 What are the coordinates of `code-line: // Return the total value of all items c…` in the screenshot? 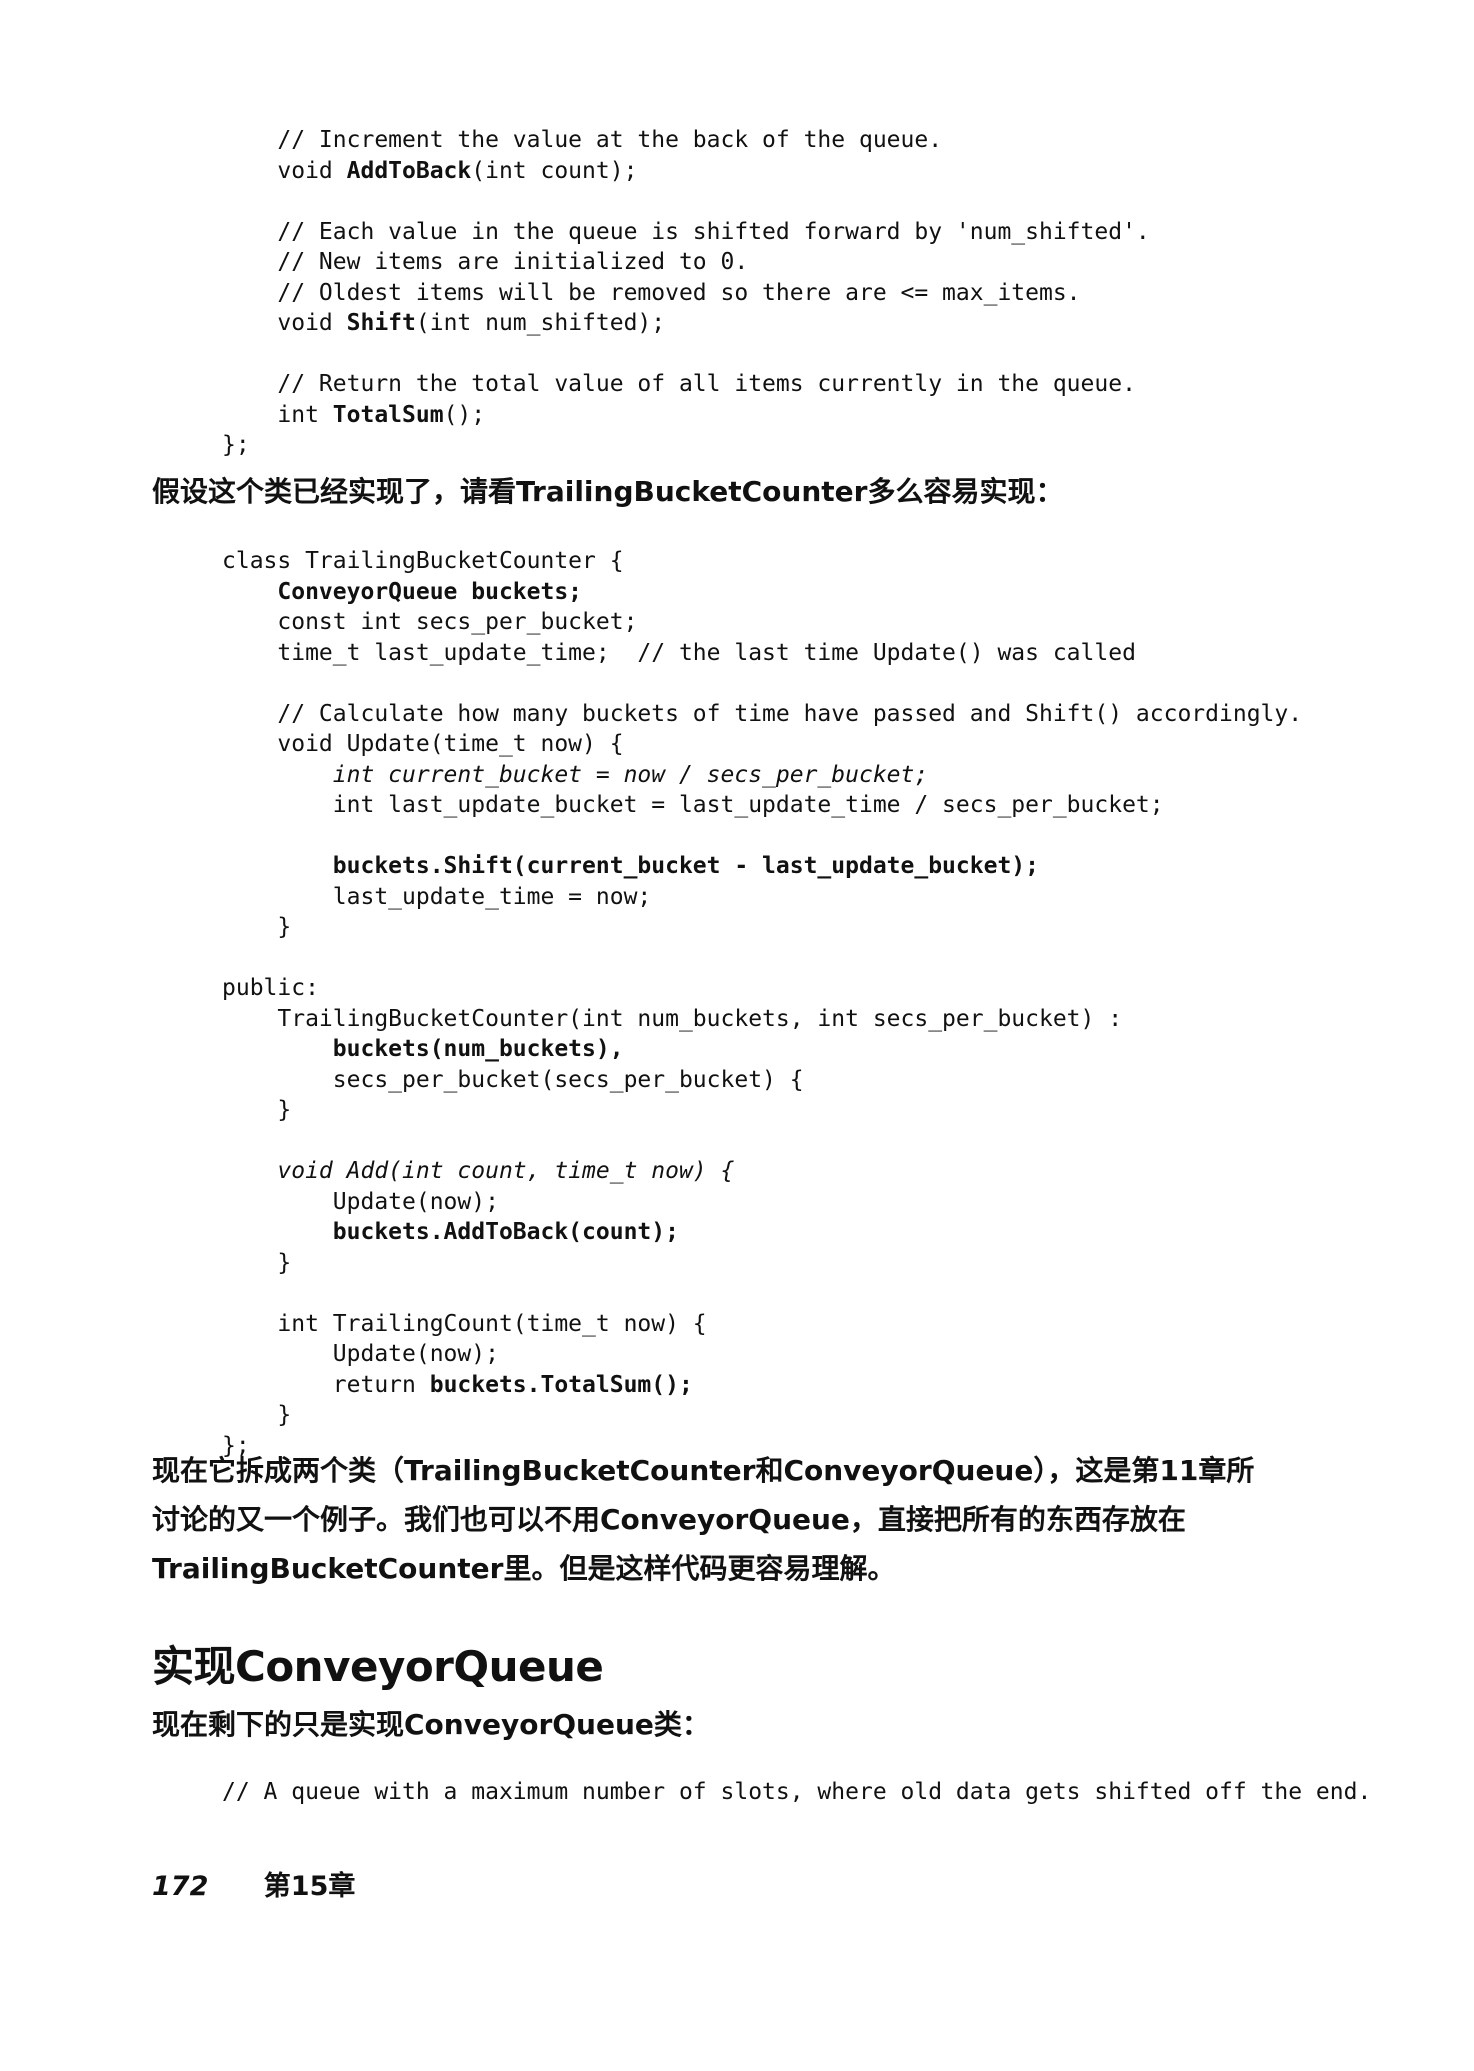 It's located at (679, 384).